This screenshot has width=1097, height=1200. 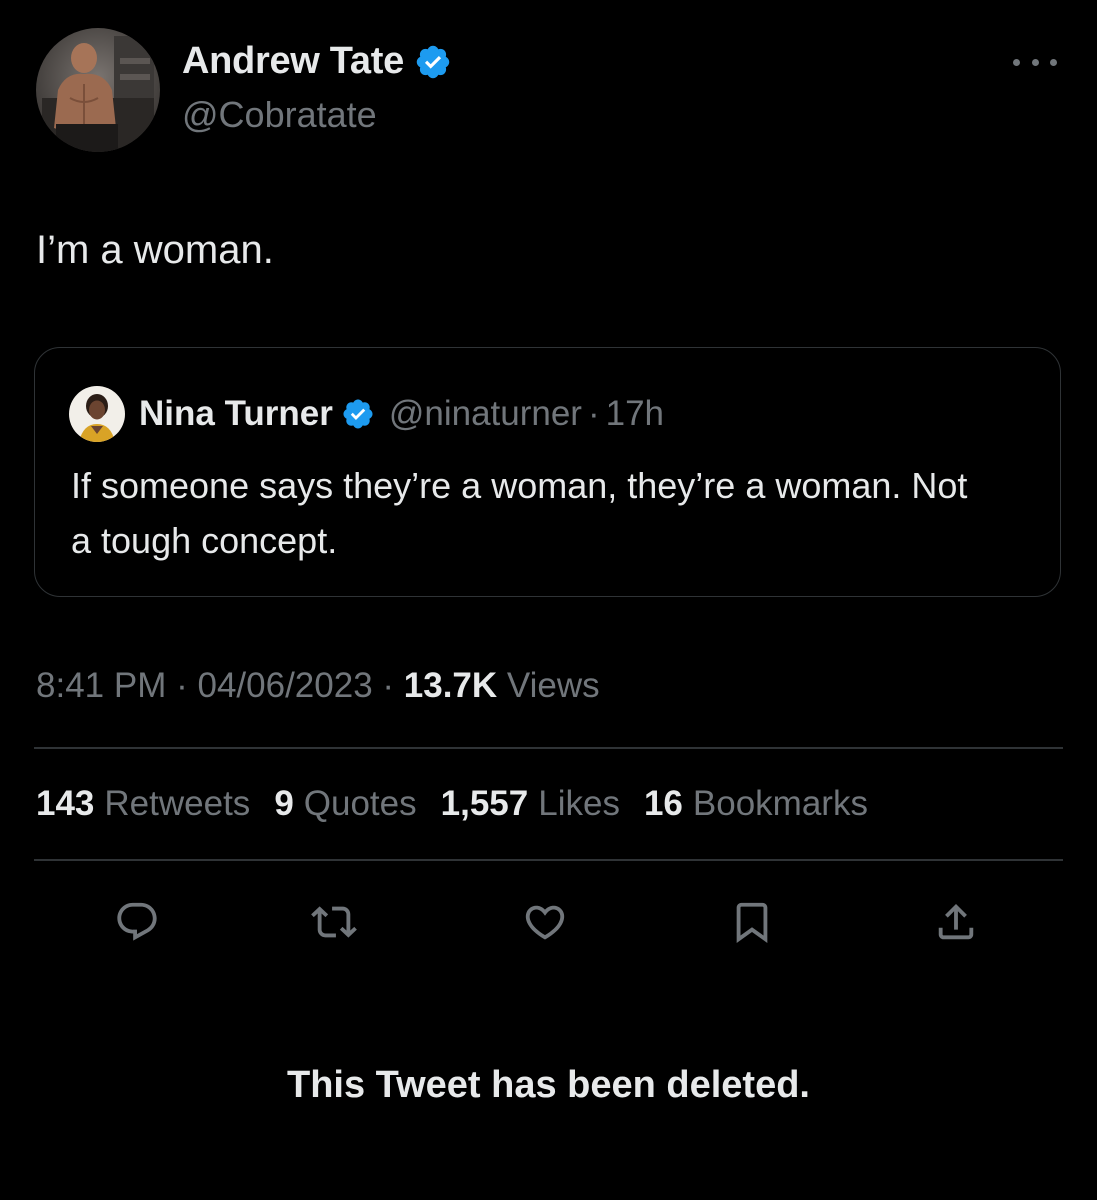 I want to click on views-count: 13.7K, so click(x=450, y=685).